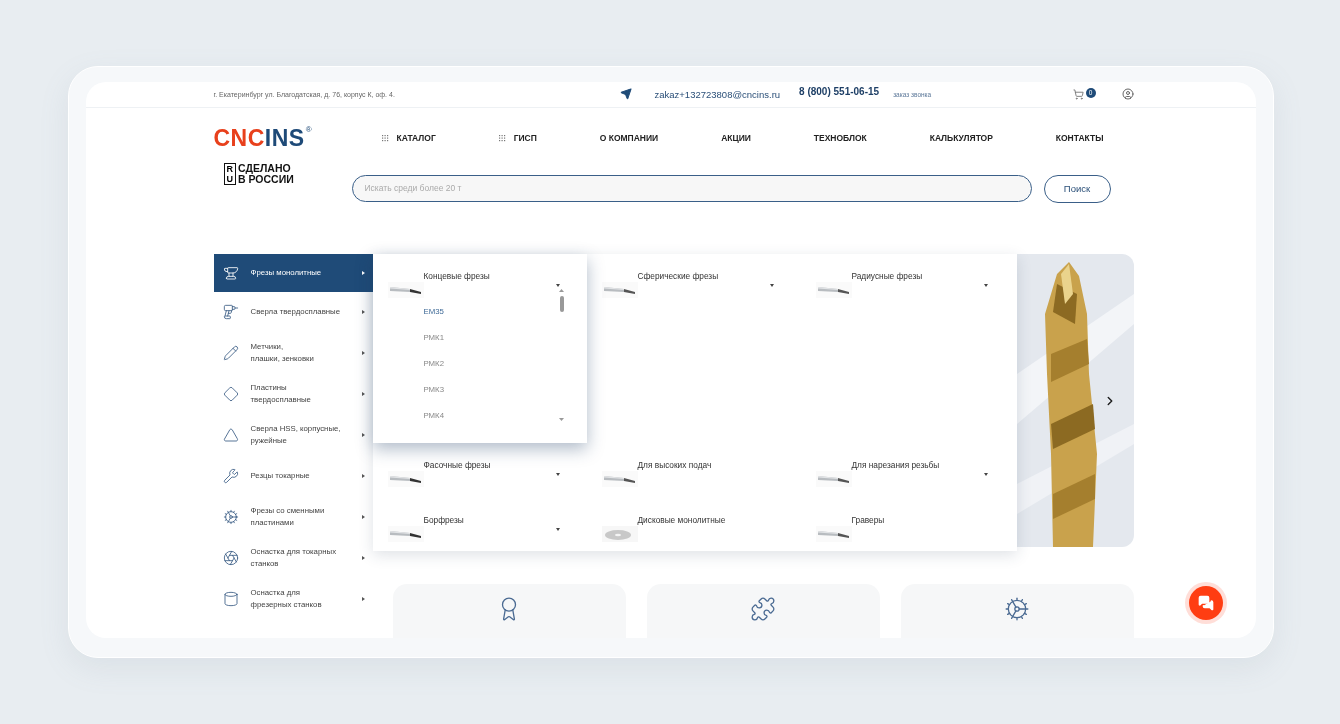  Describe the element at coordinates (457, 464) in the screenshot. I see `category-link: Фасочные фрезы` at that location.